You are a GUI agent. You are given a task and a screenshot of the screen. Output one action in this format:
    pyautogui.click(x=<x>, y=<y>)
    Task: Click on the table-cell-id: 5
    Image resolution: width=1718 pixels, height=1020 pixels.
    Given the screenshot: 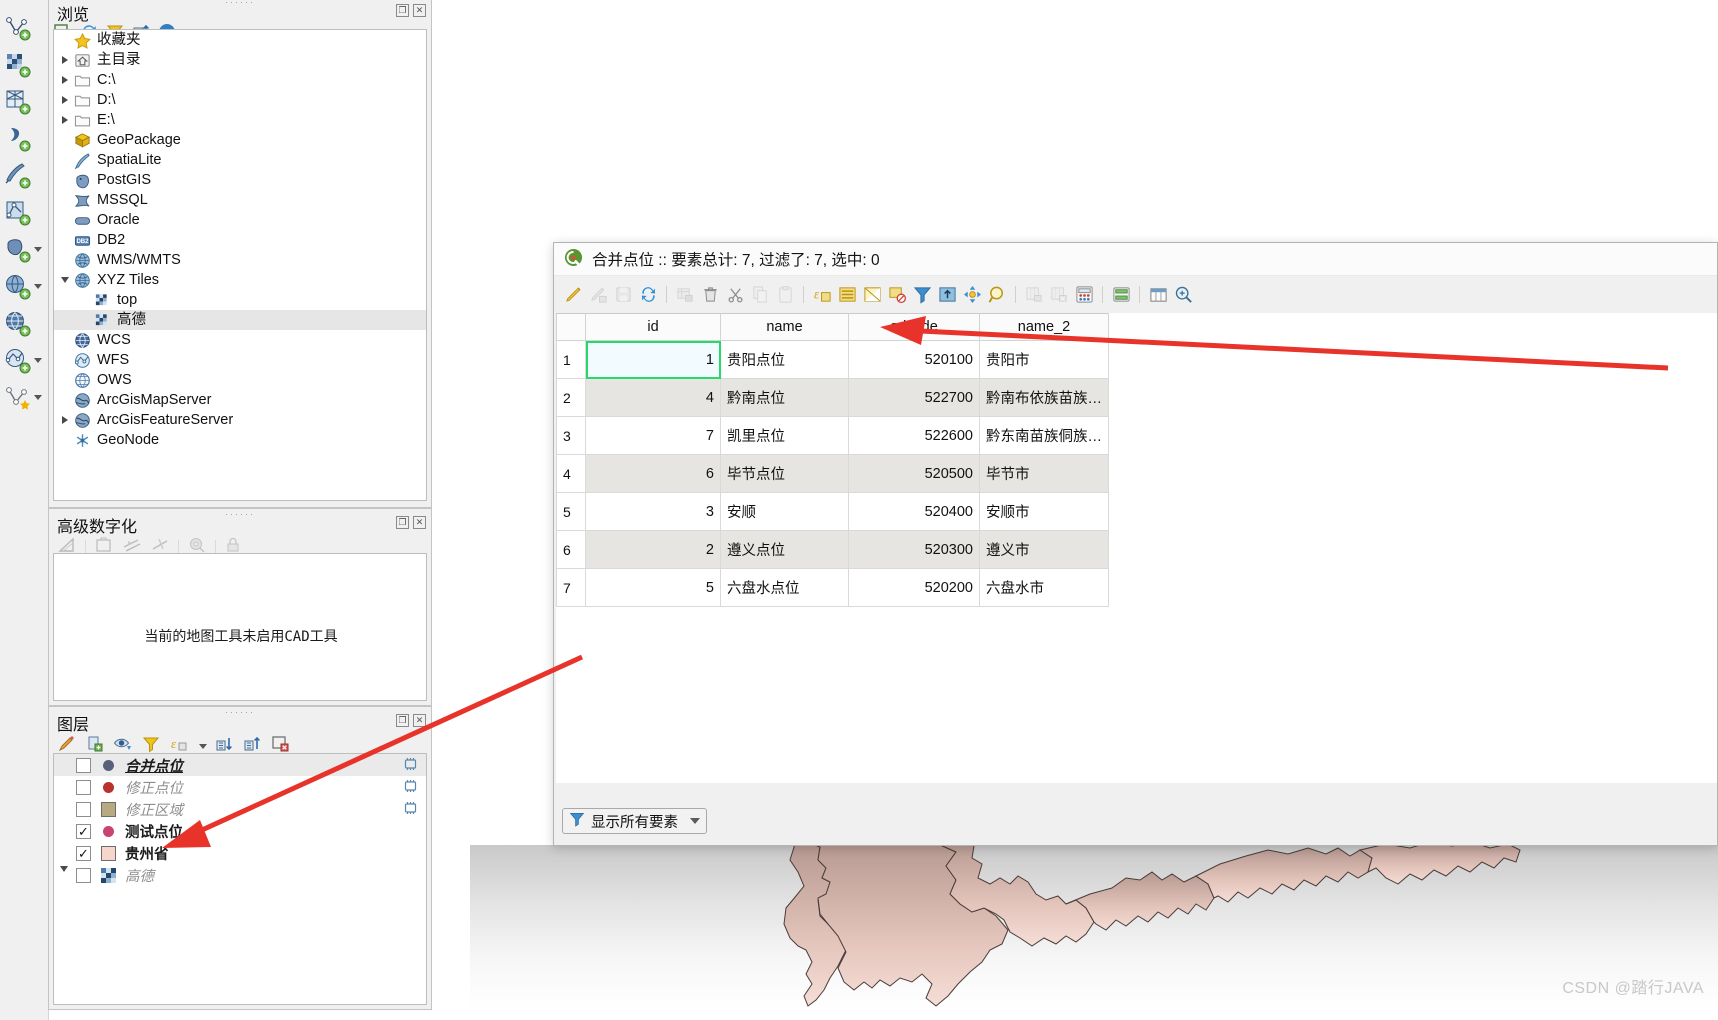 What is the action you would take?
    pyautogui.click(x=653, y=587)
    